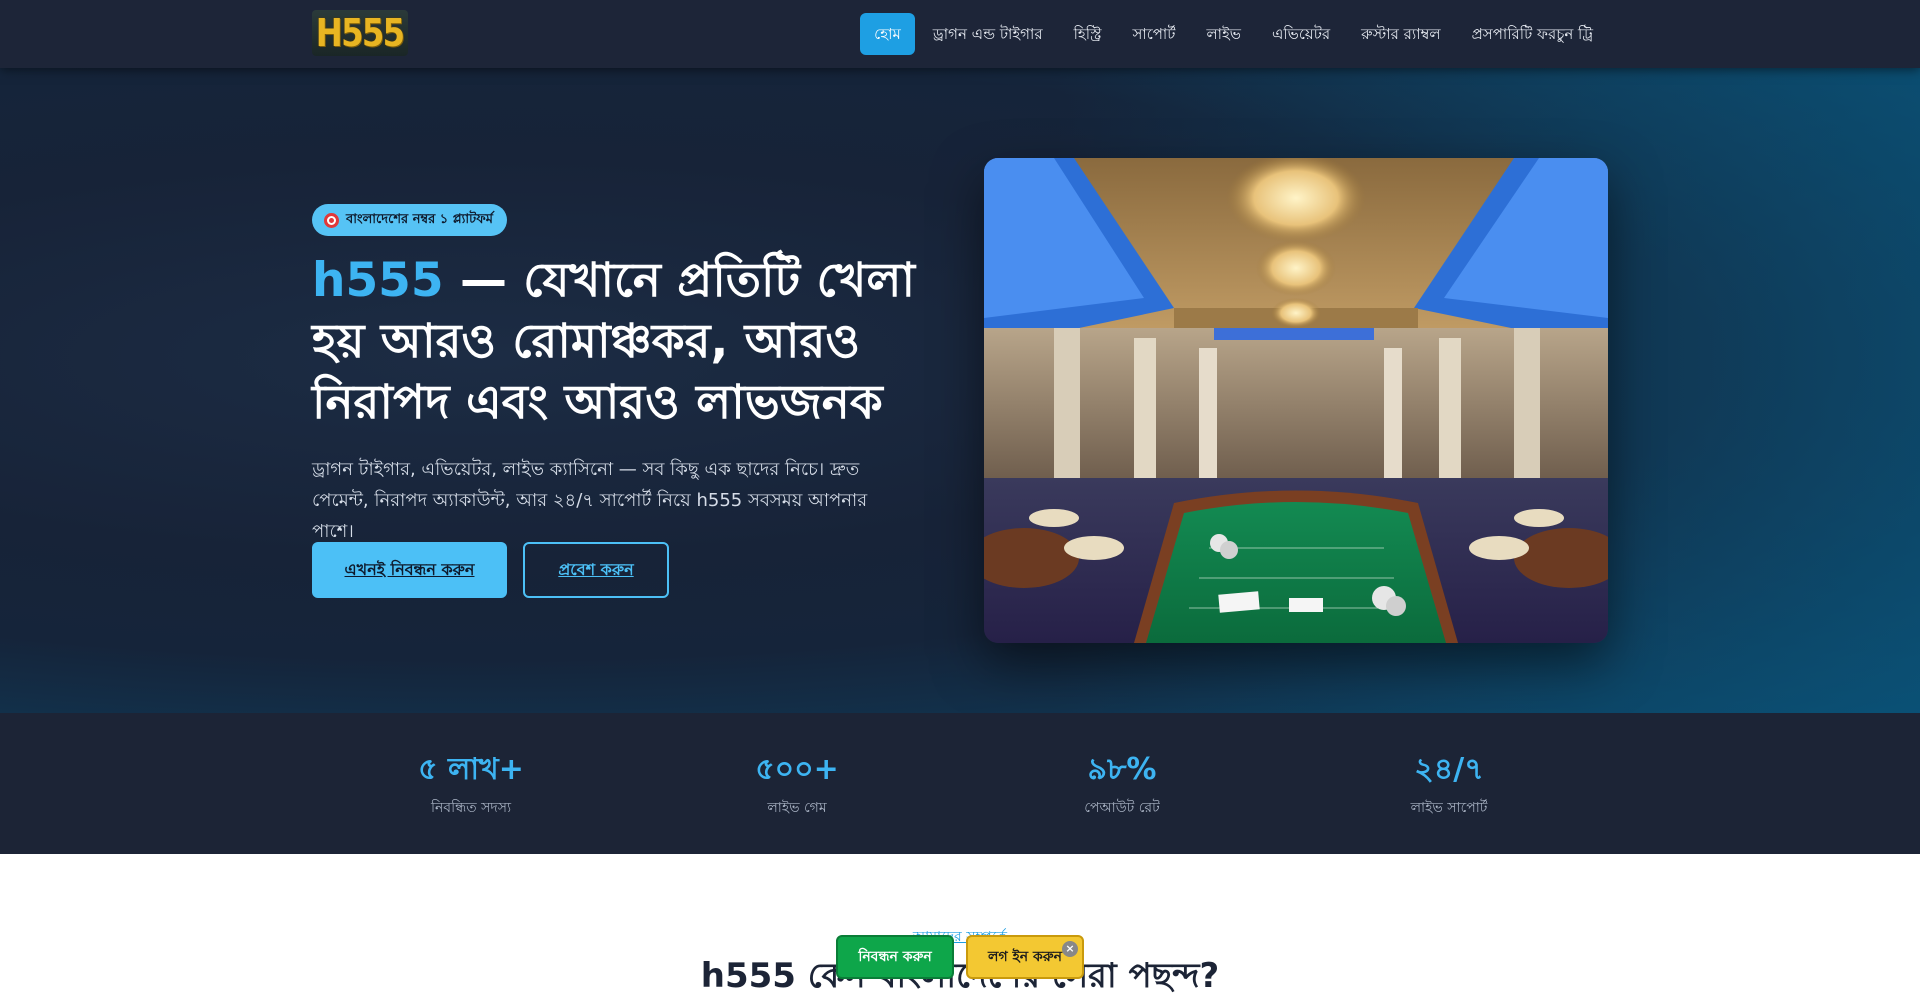 Image resolution: width=1920 pixels, height=993 pixels. I want to click on stat-label: নিবন্ধিত সদস্য, so click(471, 808).